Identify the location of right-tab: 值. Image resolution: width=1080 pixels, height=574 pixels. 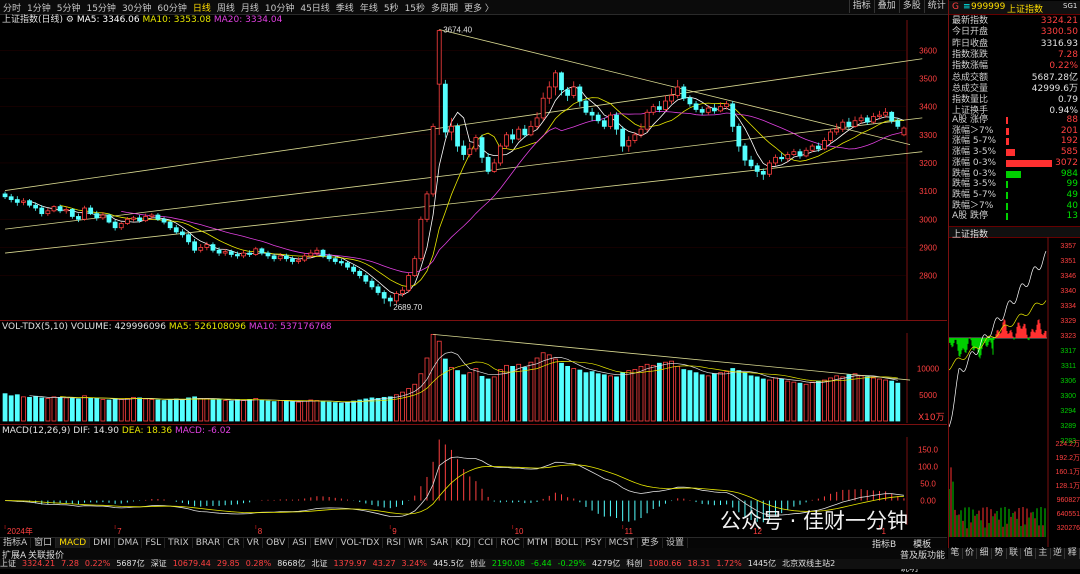
(1029, 553).